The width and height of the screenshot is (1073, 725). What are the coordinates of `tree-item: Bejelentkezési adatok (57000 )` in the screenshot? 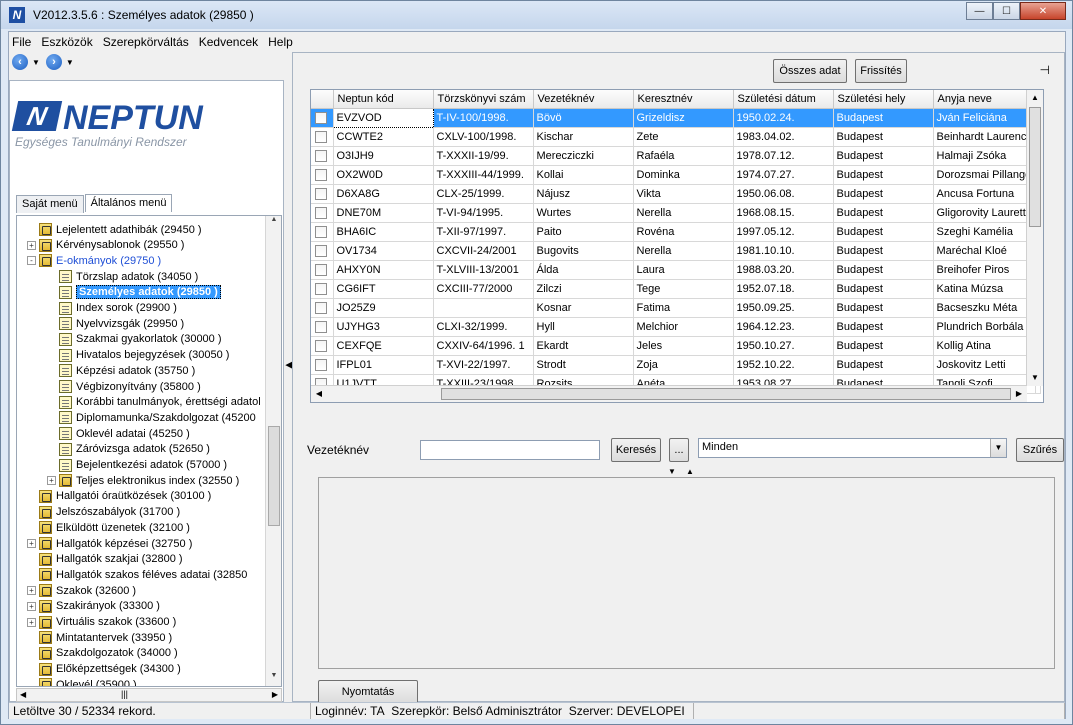 It's located at (137, 465).